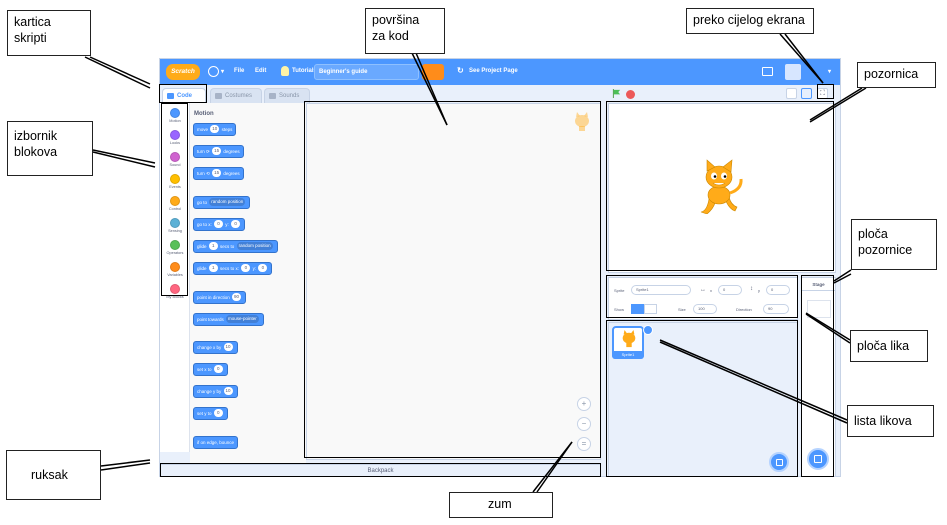 Image resolution: width=947 pixels, height=525 pixels. What do you see at coordinates (396, 20) in the screenshot?
I see `annotation-line: površina` at bounding box center [396, 20].